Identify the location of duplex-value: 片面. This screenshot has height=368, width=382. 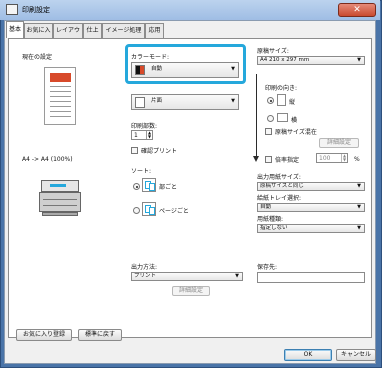
(157, 101).